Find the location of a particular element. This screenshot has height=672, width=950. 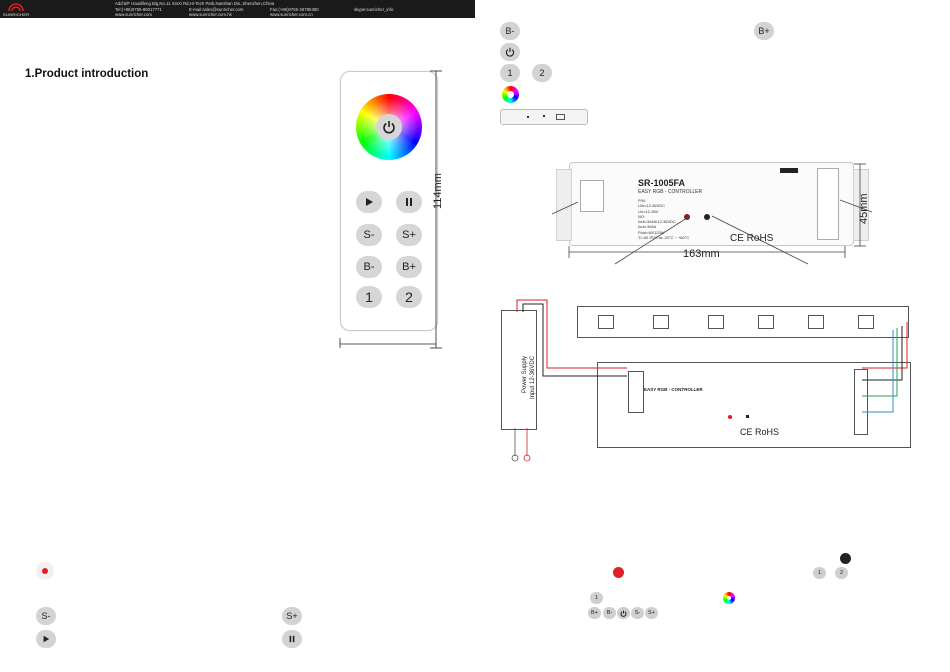

s-plus-small-legend: S+ is located at coordinates (651, 613).